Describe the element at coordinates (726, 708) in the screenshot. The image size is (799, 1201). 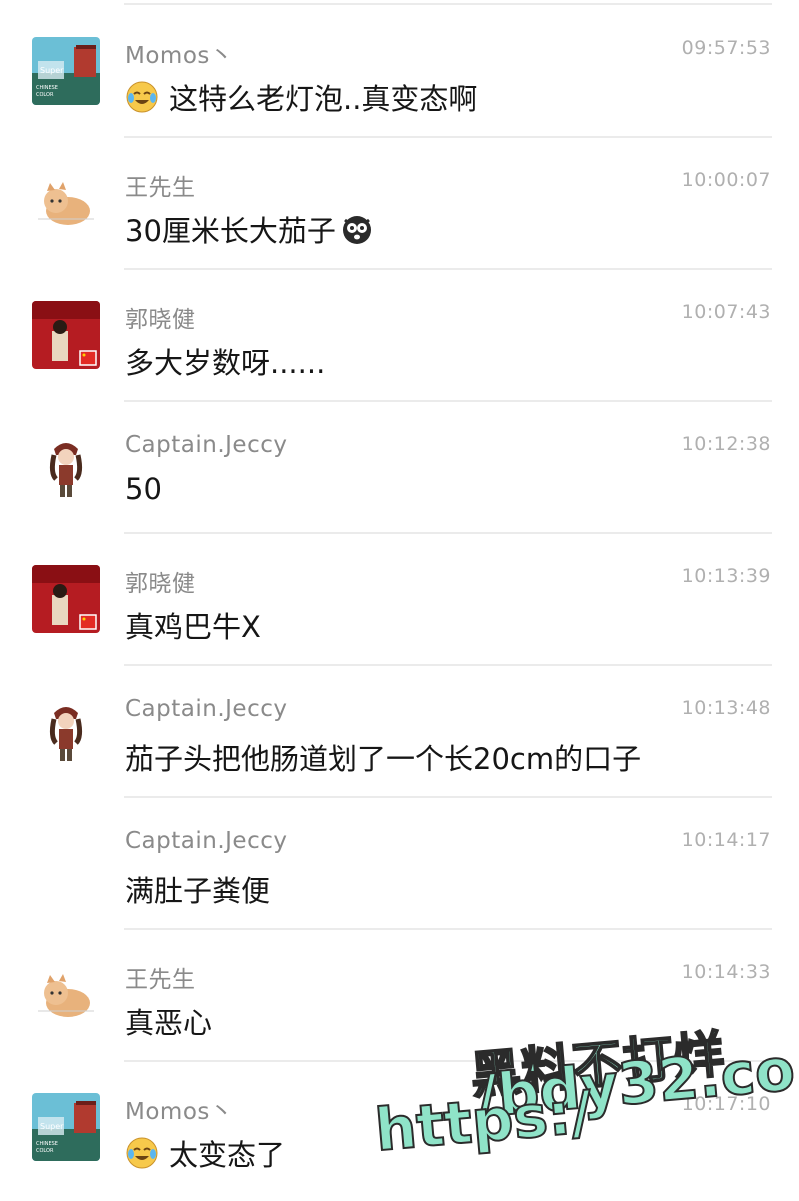
I see `message-time: 10:13:48` at that location.